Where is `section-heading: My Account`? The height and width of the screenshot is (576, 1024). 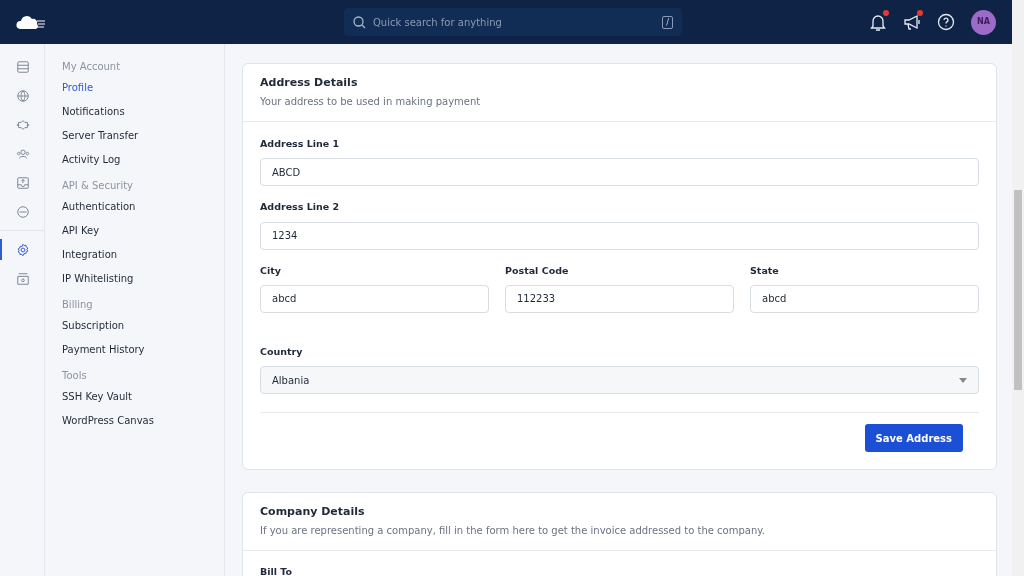 section-heading: My Account is located at coordinates (92, 67).